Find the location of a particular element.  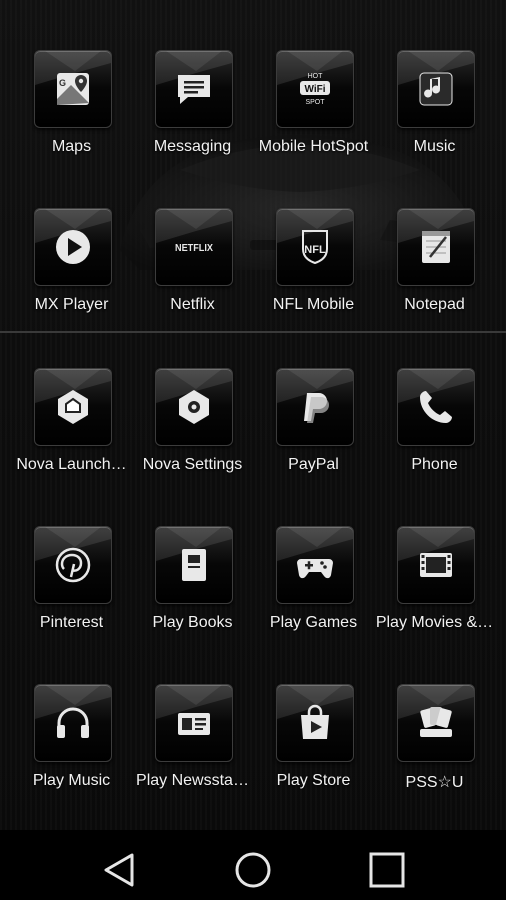

nova-settings-icon is located at coordinates (194, 407).